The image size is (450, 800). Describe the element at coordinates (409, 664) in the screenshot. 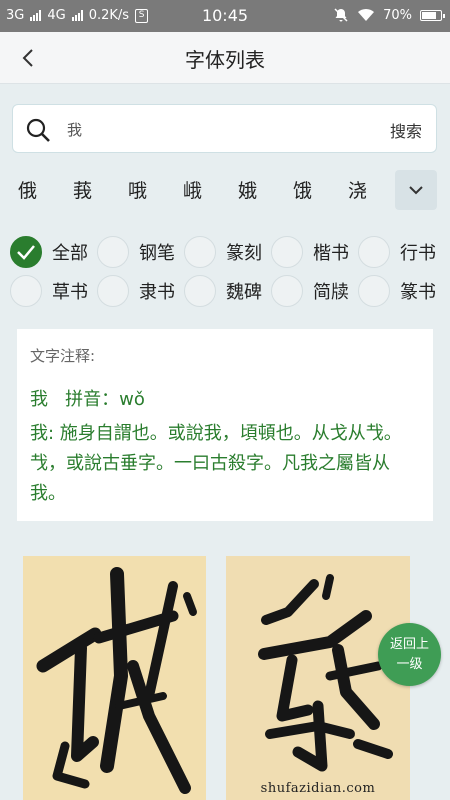

I see `back-to-parent-label-2: 一级` at that location.